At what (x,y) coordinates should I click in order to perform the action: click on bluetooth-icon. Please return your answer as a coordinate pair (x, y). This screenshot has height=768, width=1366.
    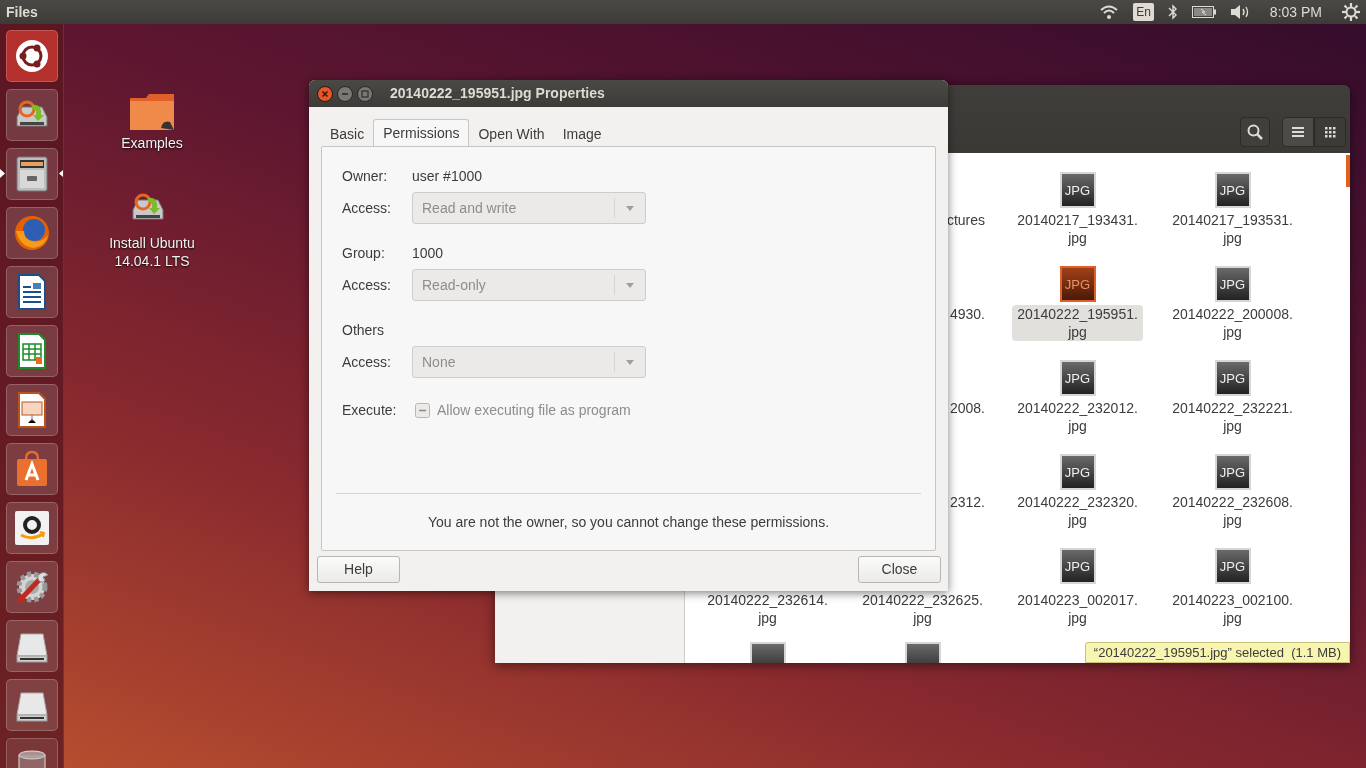
    Looking at the image, I should click on (1172, 12).